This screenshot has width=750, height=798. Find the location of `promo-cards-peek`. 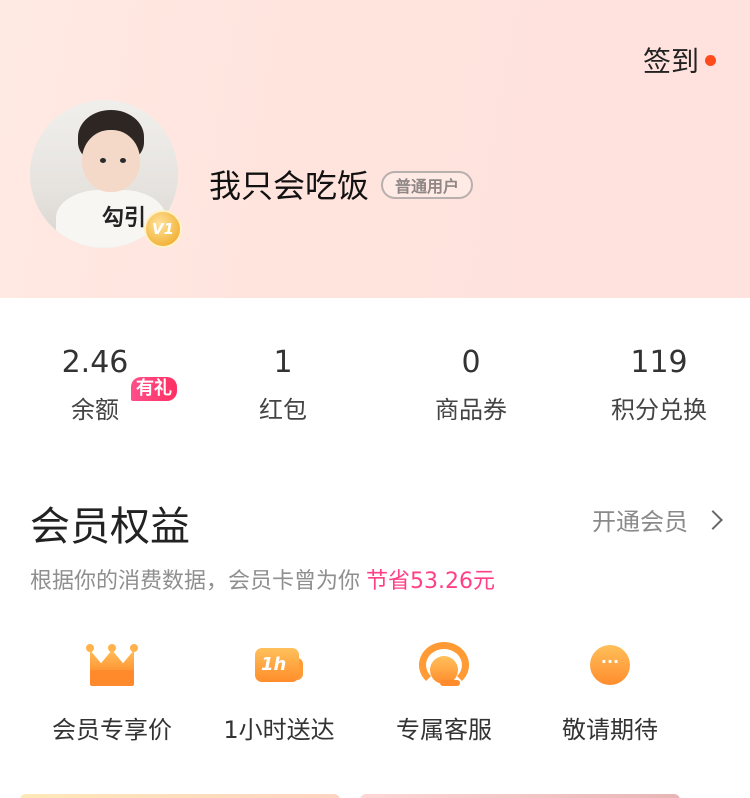

promo-cards-peek is located at coordinates (375, 794).